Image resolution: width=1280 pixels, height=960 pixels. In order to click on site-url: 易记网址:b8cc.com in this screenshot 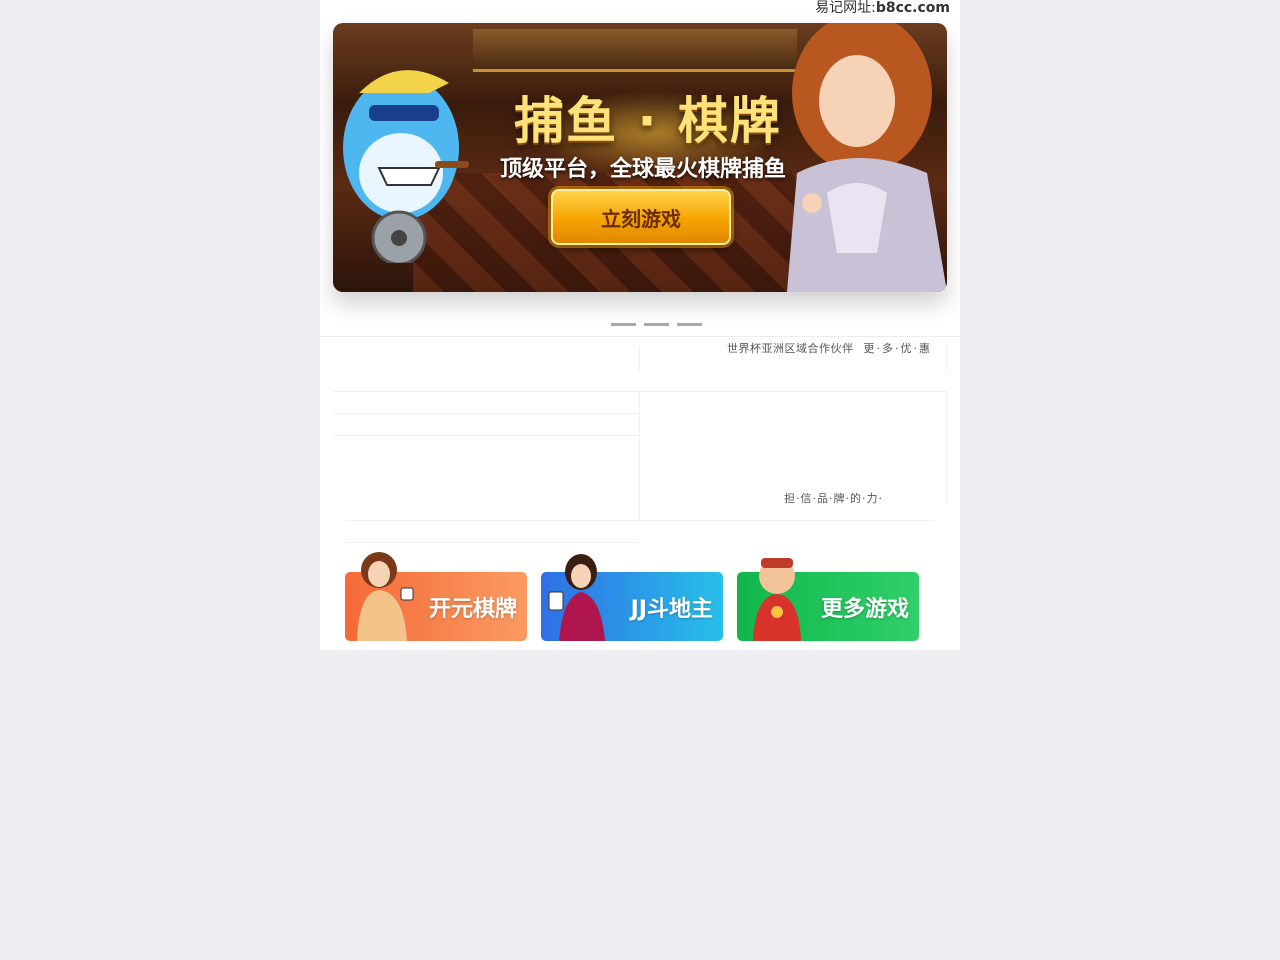, I will do `click(882, 8)`.